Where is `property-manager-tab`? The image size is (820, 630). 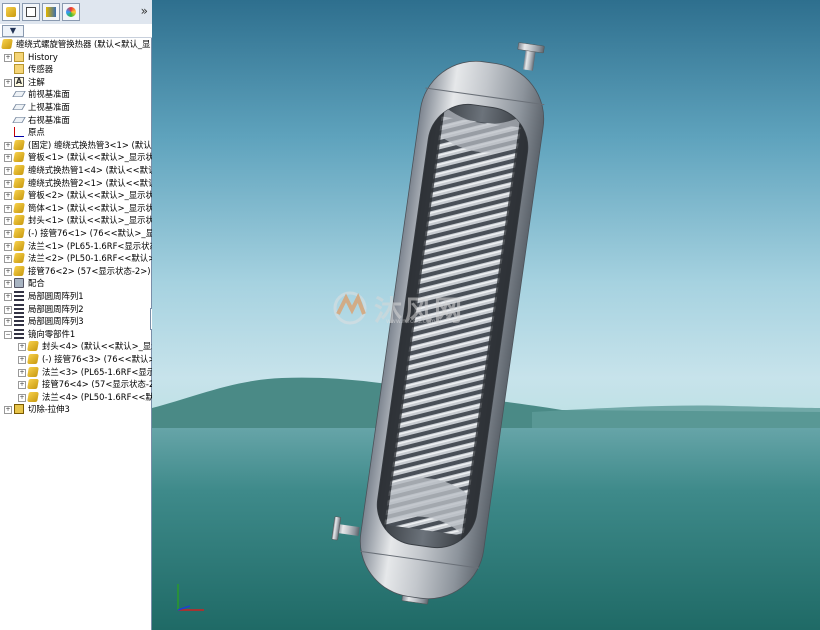 property-manager-tab is located at coordinates (31, 12).